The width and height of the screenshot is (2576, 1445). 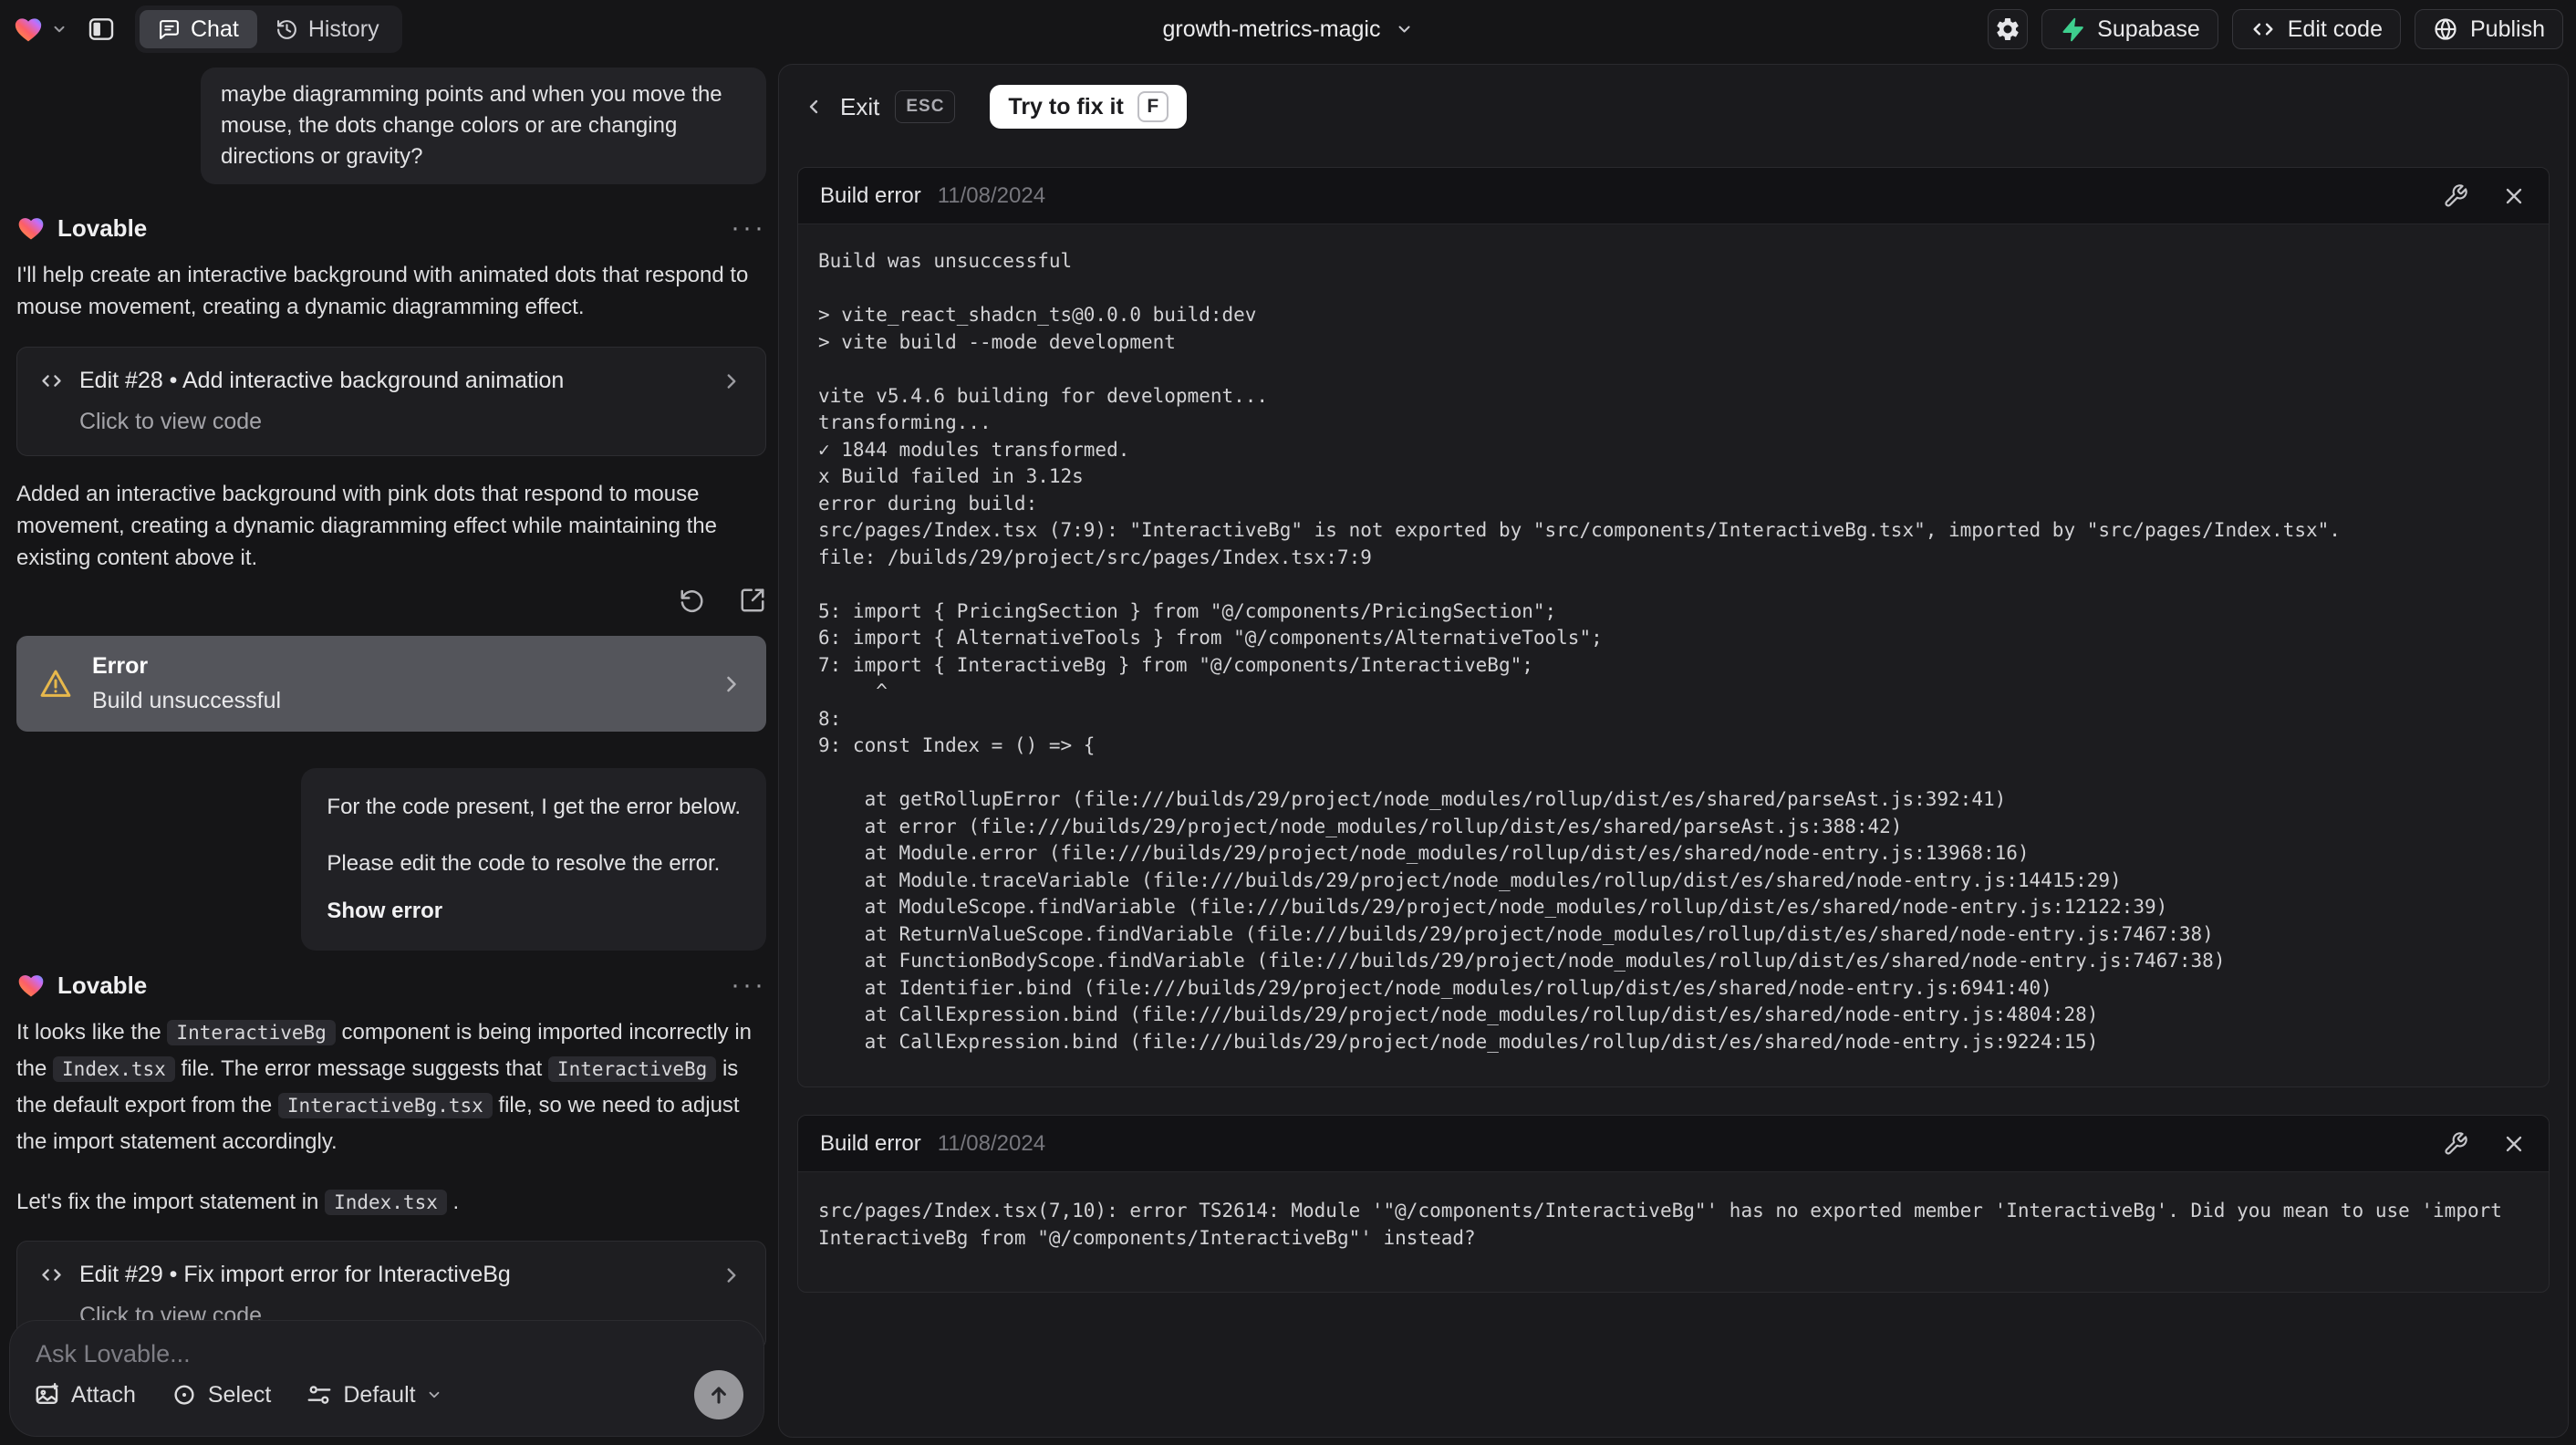 I want to click on publish-label: Publish, so click(x=2507, y=29).